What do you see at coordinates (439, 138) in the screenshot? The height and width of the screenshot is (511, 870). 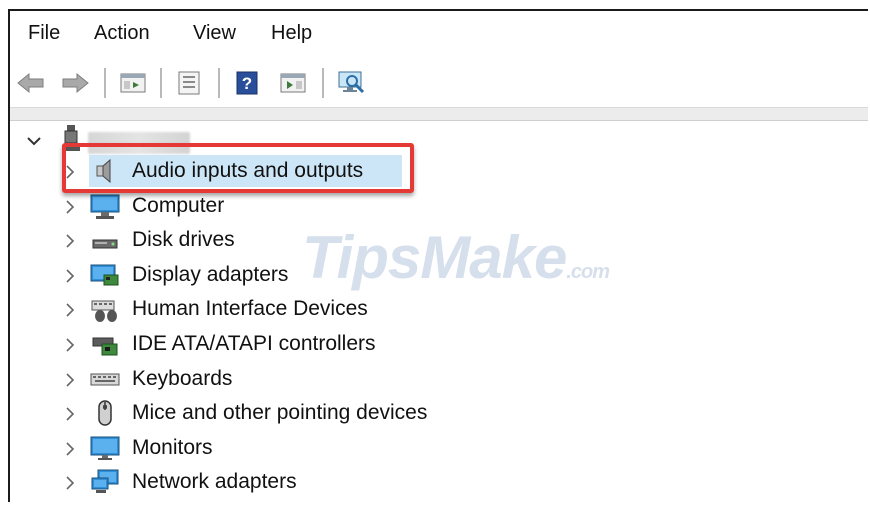 I see `tree-root` at bounding box center [439, 138].